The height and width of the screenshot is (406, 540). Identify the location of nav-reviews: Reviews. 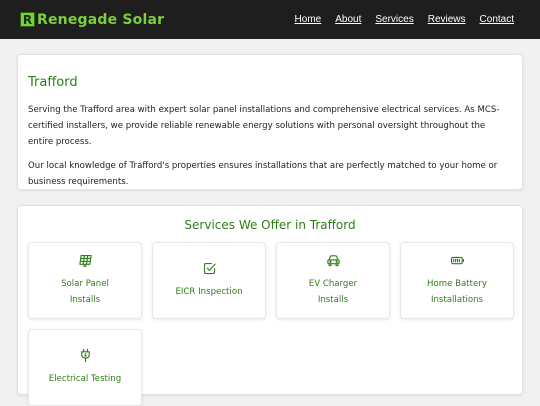
(447, 19).